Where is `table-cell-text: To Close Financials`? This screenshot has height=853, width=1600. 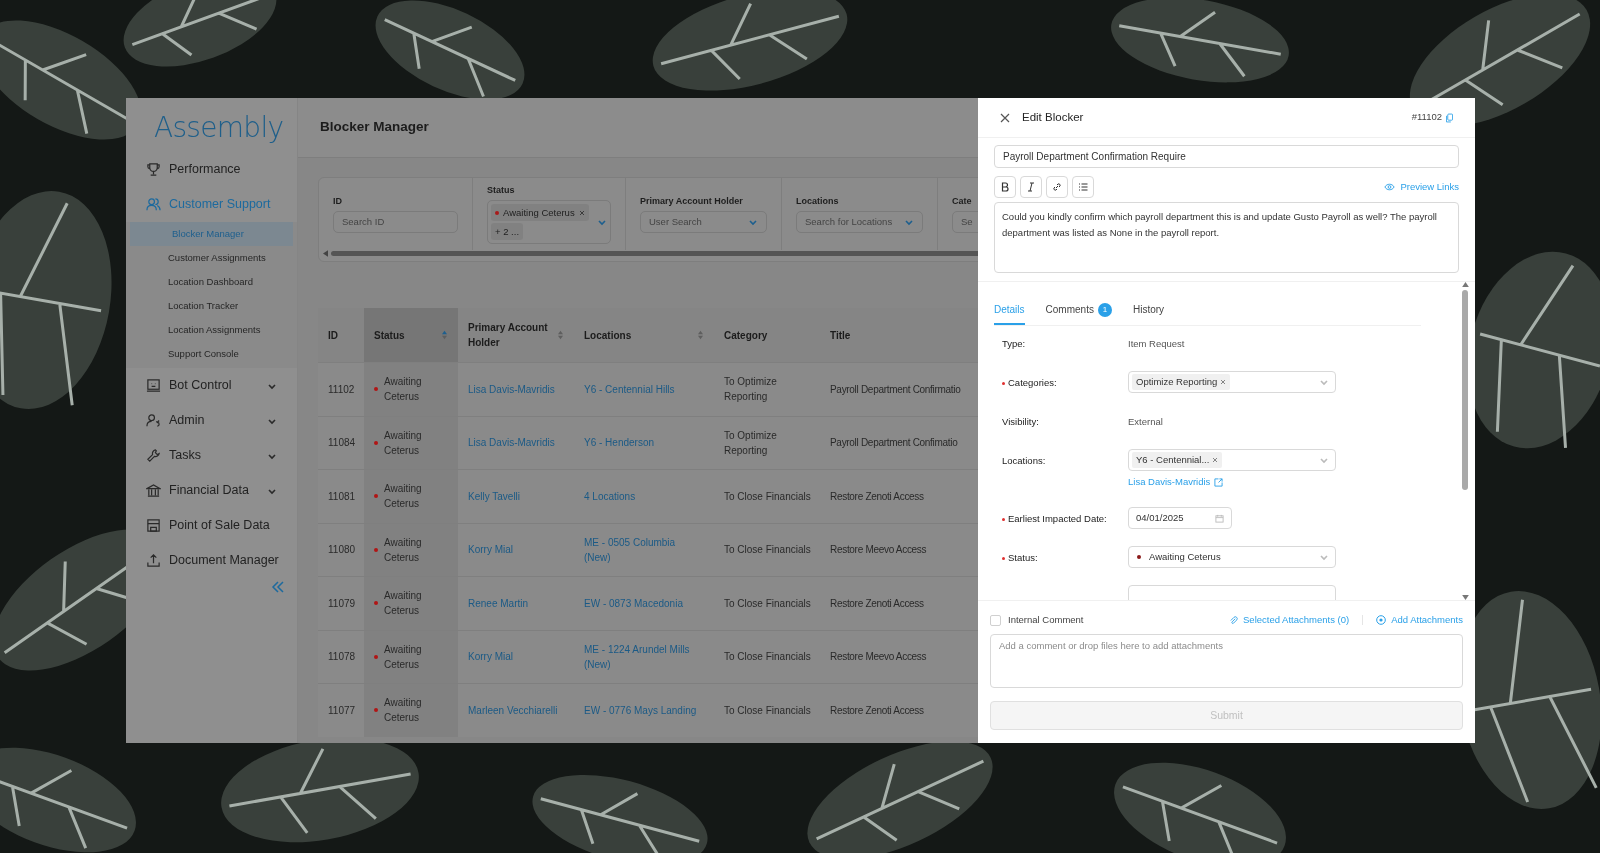
table-cell-text: To Close Financials is located at coordinates (767, 496).